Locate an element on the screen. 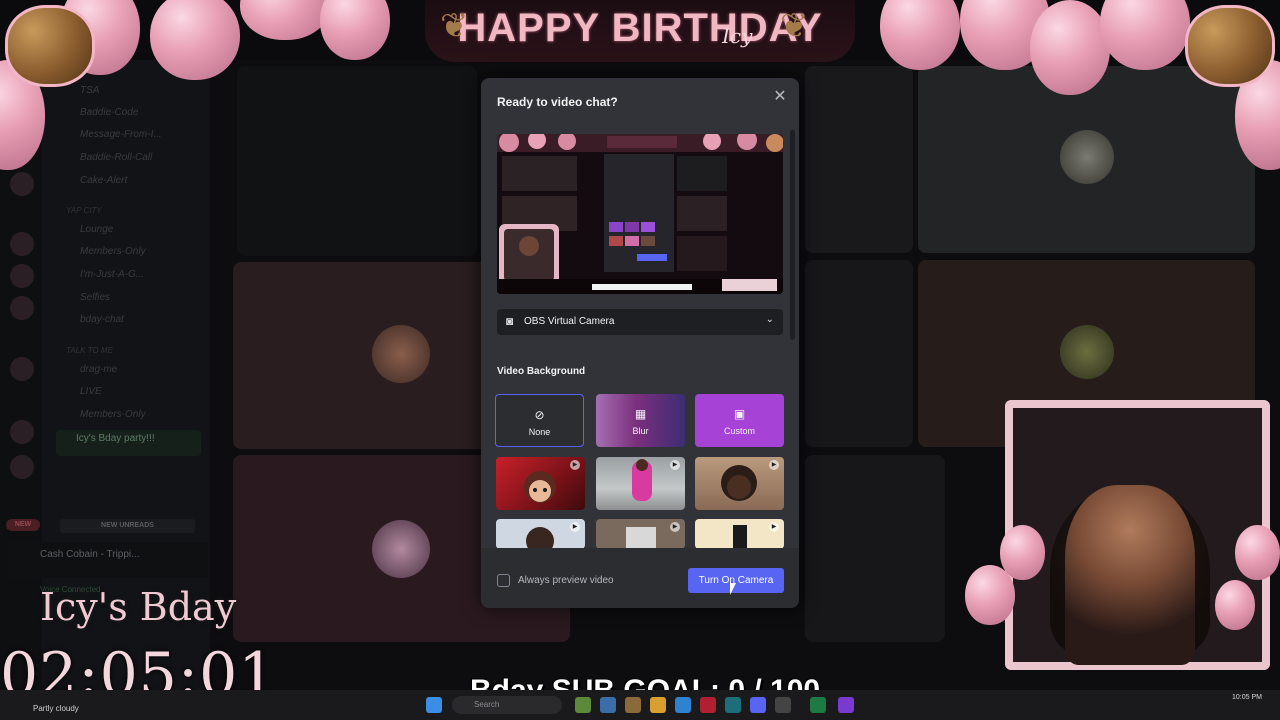 The height and width of the screenshot is (720, 1280). channel-item: Baddie-Roll-Call is located at coordinates (116, 157).